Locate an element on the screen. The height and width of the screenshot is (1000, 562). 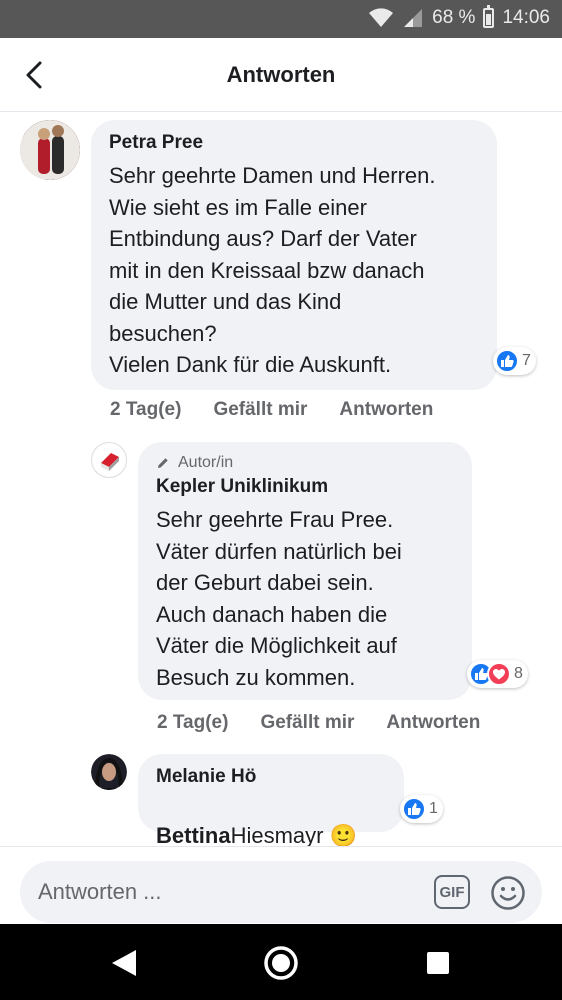
status-bar: 68 % 14:06 is located at coordinates (281, 19).